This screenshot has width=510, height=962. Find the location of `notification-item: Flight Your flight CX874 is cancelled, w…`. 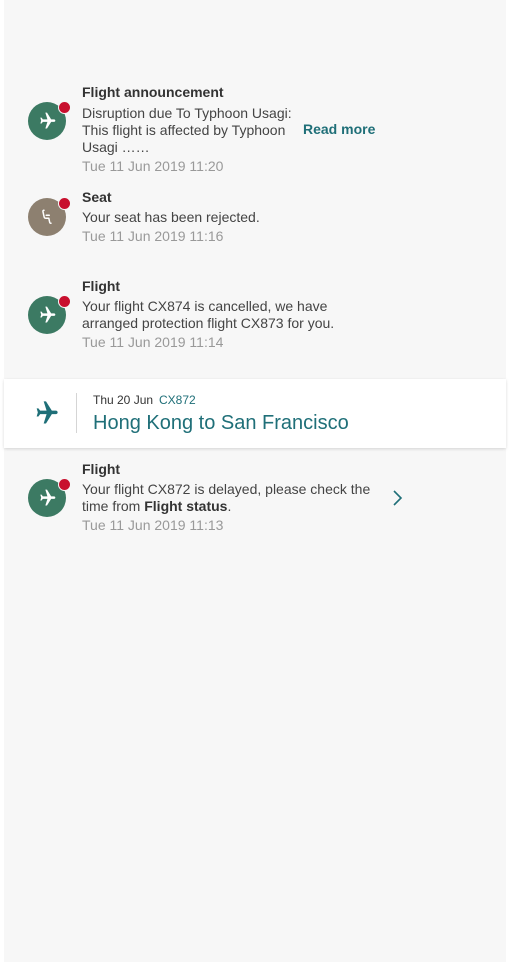

notification-item: Flight Your flight CX874 is cancelled, w… is located at coordinates (255, 315).